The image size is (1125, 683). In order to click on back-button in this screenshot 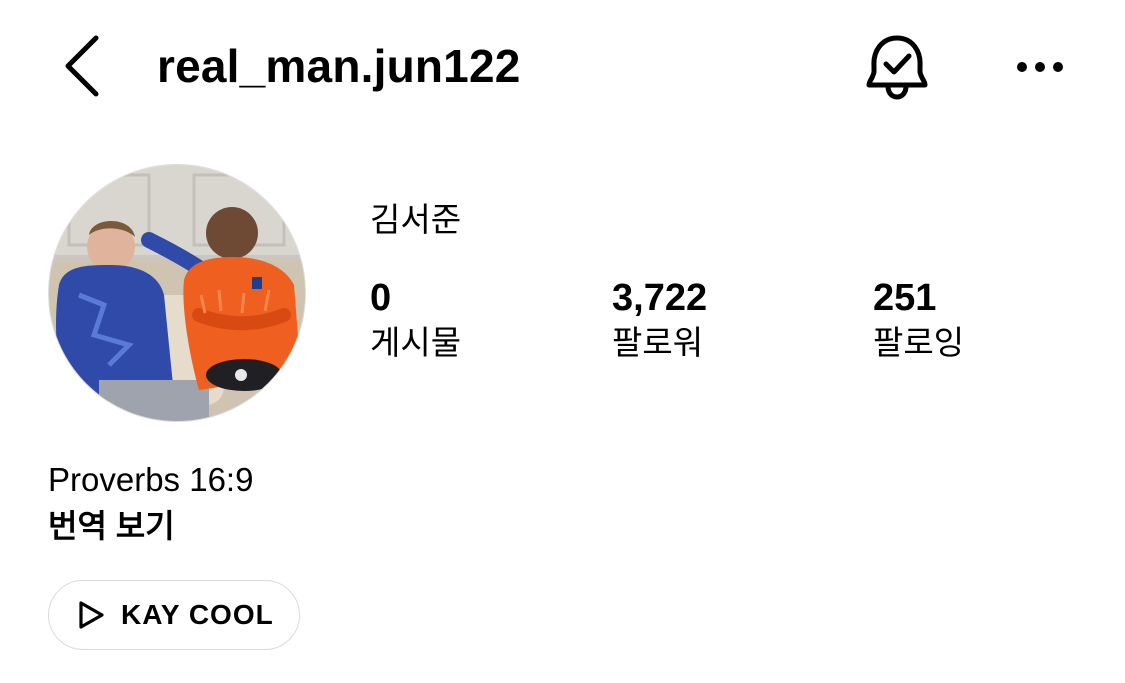, I will do `click(83, 66)`.